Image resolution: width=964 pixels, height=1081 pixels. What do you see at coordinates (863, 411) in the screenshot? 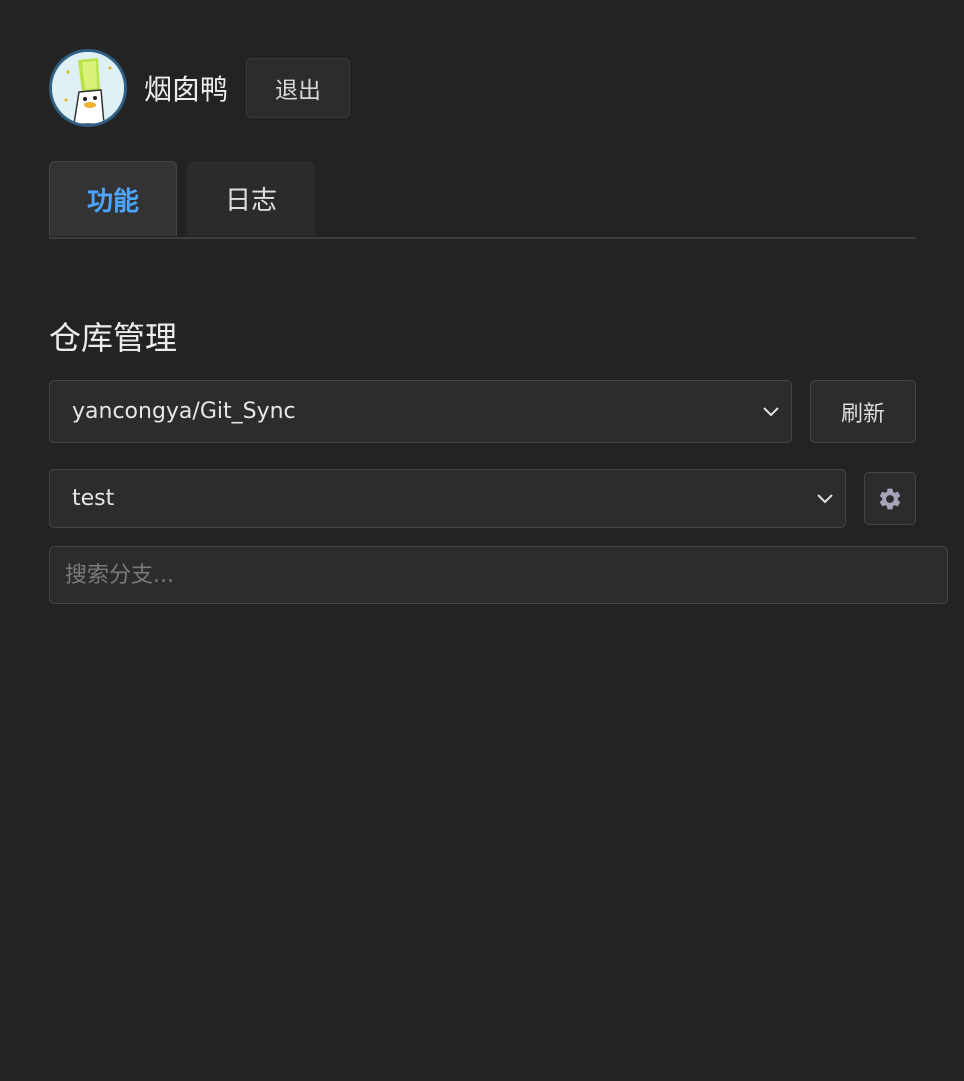
I see `refresh-button: 刷新` at bounding box center [863, 411].